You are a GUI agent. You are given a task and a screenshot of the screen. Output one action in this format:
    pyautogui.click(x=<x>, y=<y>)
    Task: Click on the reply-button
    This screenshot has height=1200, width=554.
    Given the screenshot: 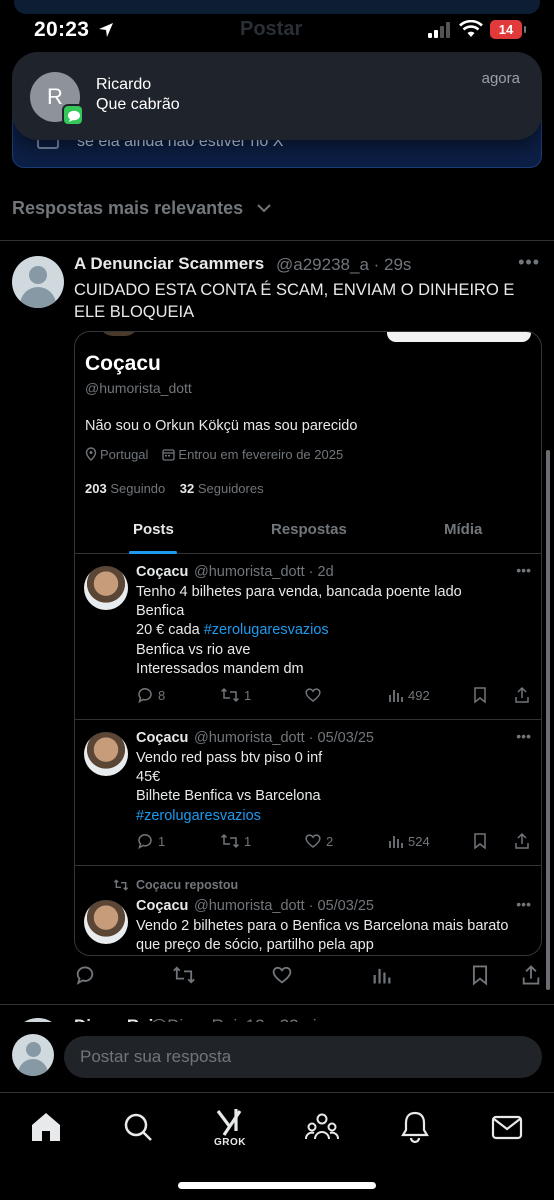 What is the action you would take?
    pyautogui.click(x=85, y=977)
    